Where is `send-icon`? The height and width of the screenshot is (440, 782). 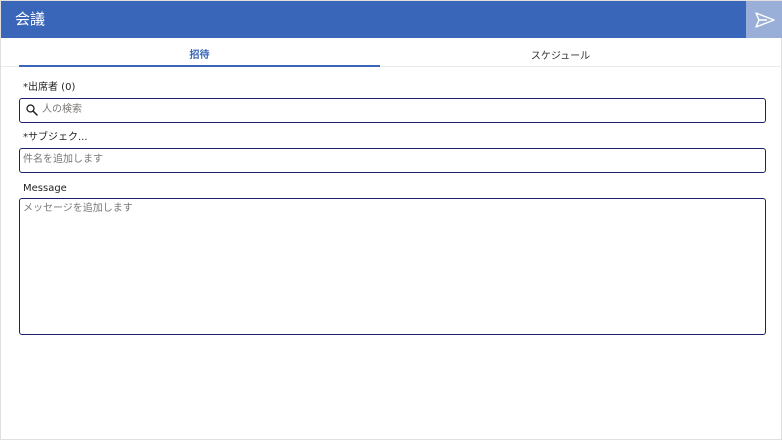 send-icon is located at coordinates (764, 19).